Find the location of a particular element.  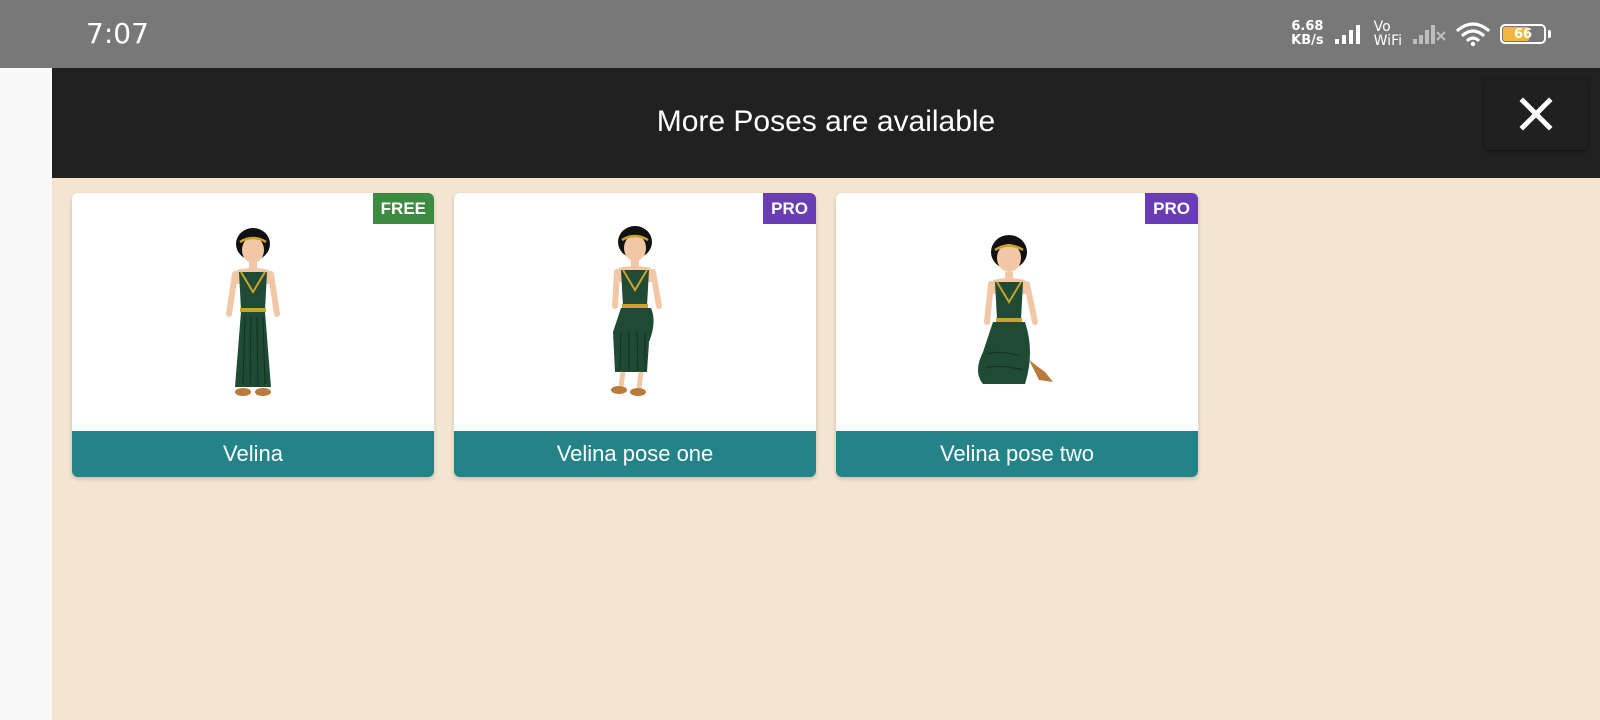

left-edge-strip is located at coordinates (26, 394).